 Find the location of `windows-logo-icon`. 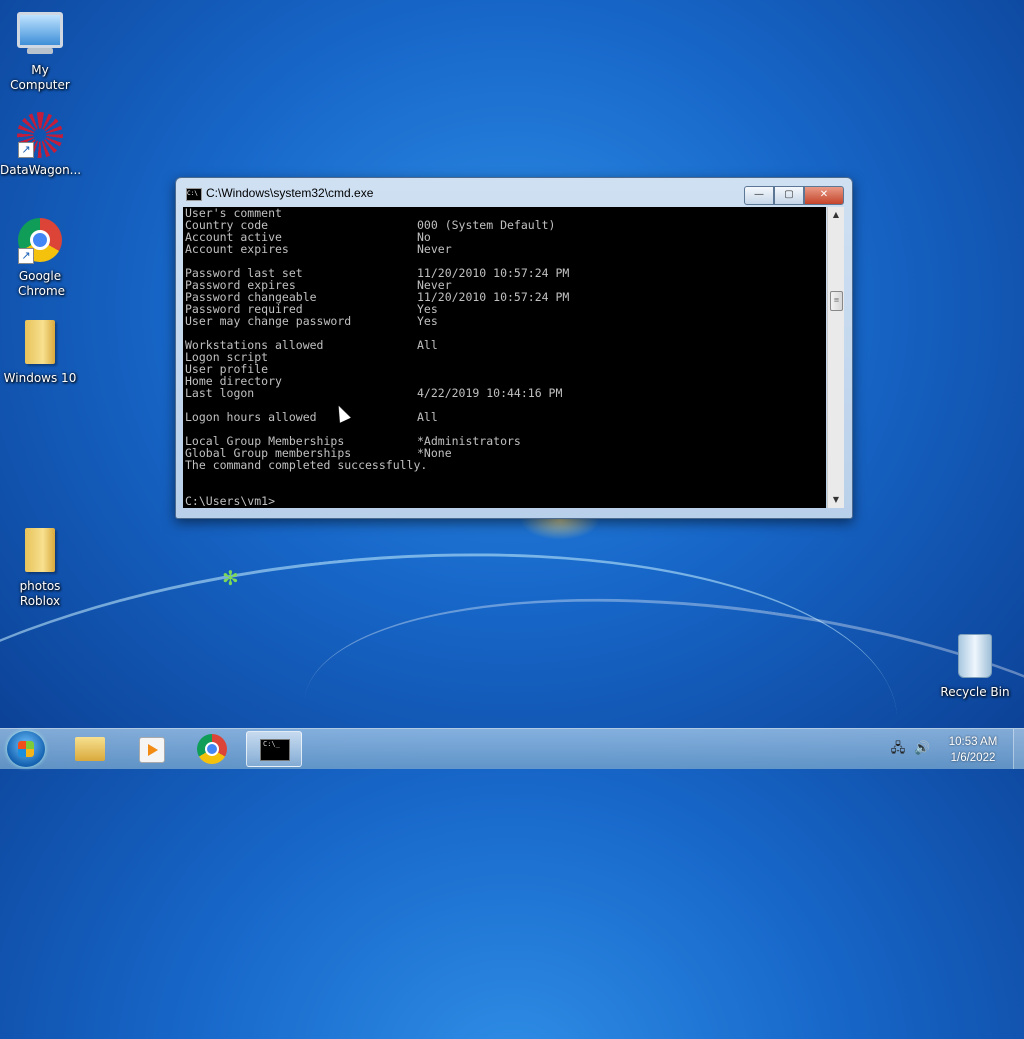

windows-logo-icon is located at coordinates (26, 749).